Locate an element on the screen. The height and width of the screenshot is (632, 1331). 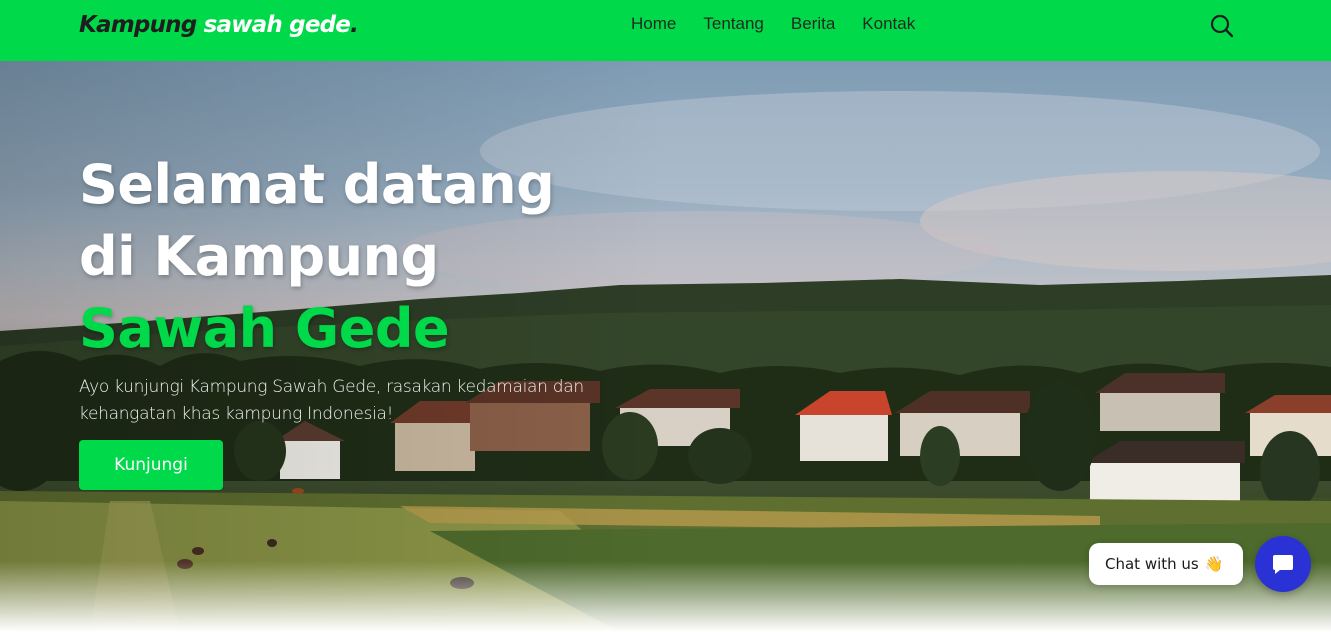
nav-tentang: Tentang is located at coordinates (733, 24).